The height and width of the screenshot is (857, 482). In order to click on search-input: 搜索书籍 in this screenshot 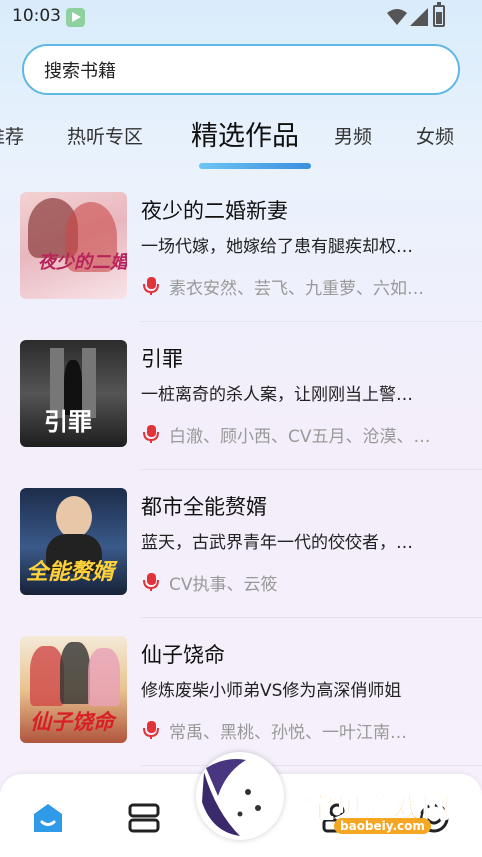, I will do `click(241, 69)`.